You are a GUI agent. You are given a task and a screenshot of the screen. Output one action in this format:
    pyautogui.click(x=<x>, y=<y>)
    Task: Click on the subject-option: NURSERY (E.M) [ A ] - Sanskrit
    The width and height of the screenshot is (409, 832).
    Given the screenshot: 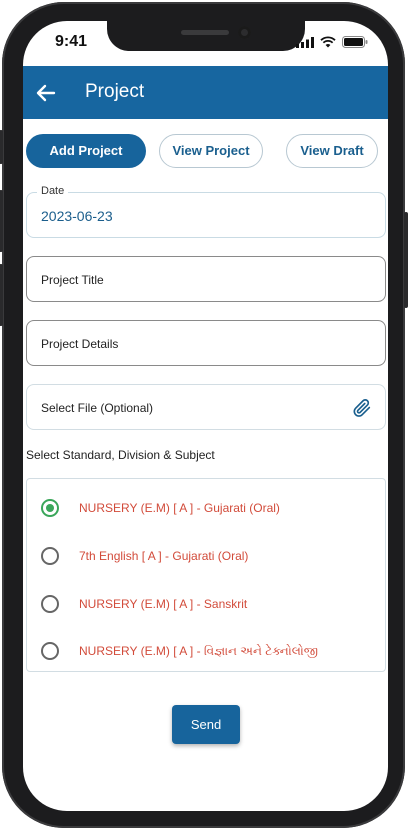 What is the action you would take?
    pyautogui.click(x=206, y=604)
    